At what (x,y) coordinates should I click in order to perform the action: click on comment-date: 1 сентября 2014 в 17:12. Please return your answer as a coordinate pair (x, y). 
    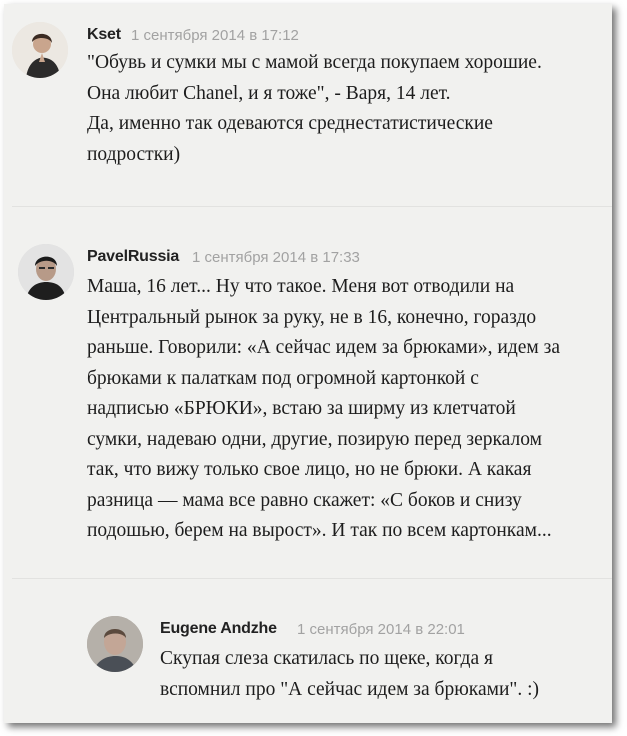
    Looking at the image, I should click on (215, 35).